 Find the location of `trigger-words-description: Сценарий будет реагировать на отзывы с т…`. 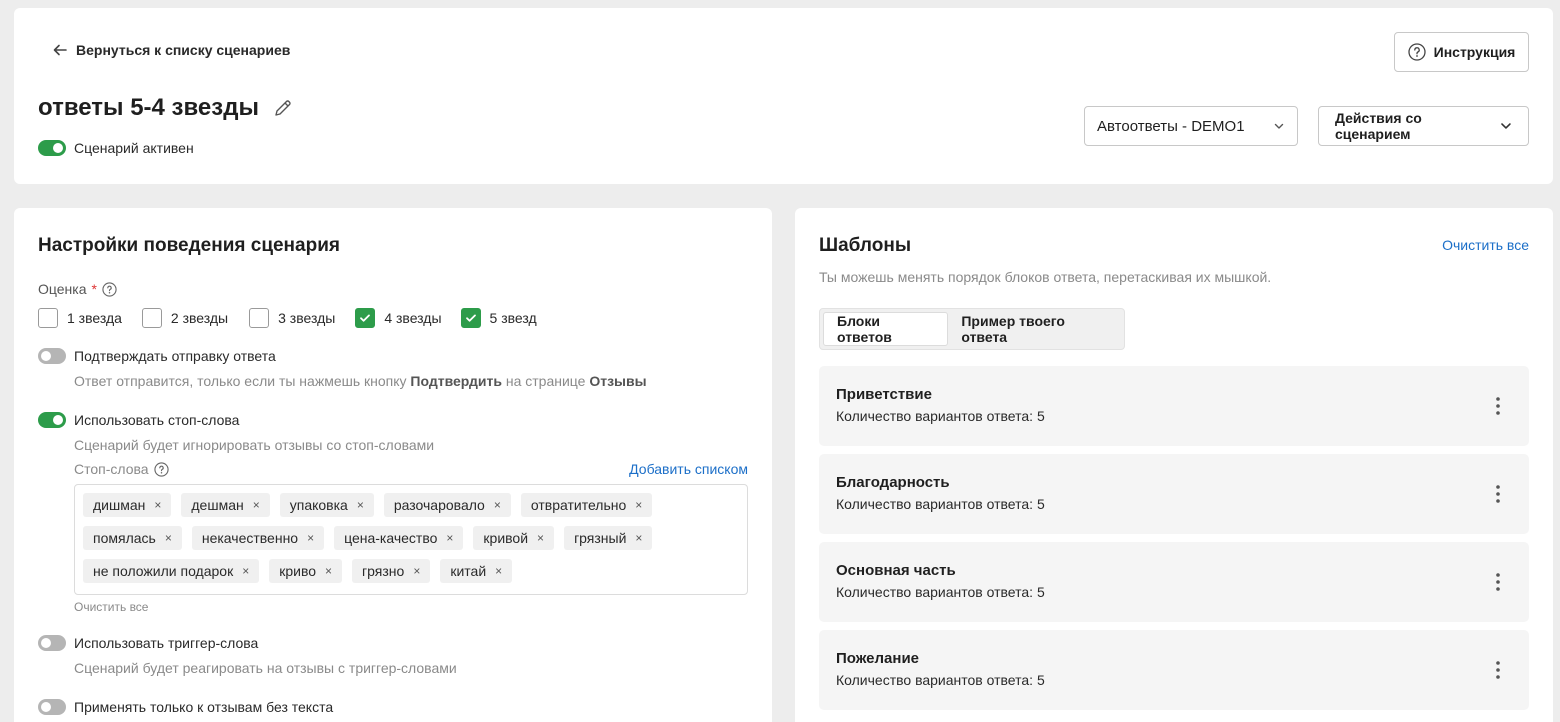

trigger-words-description: Сценарий будет реагировать на отзывы с т… is located at coordinates (265, 668).